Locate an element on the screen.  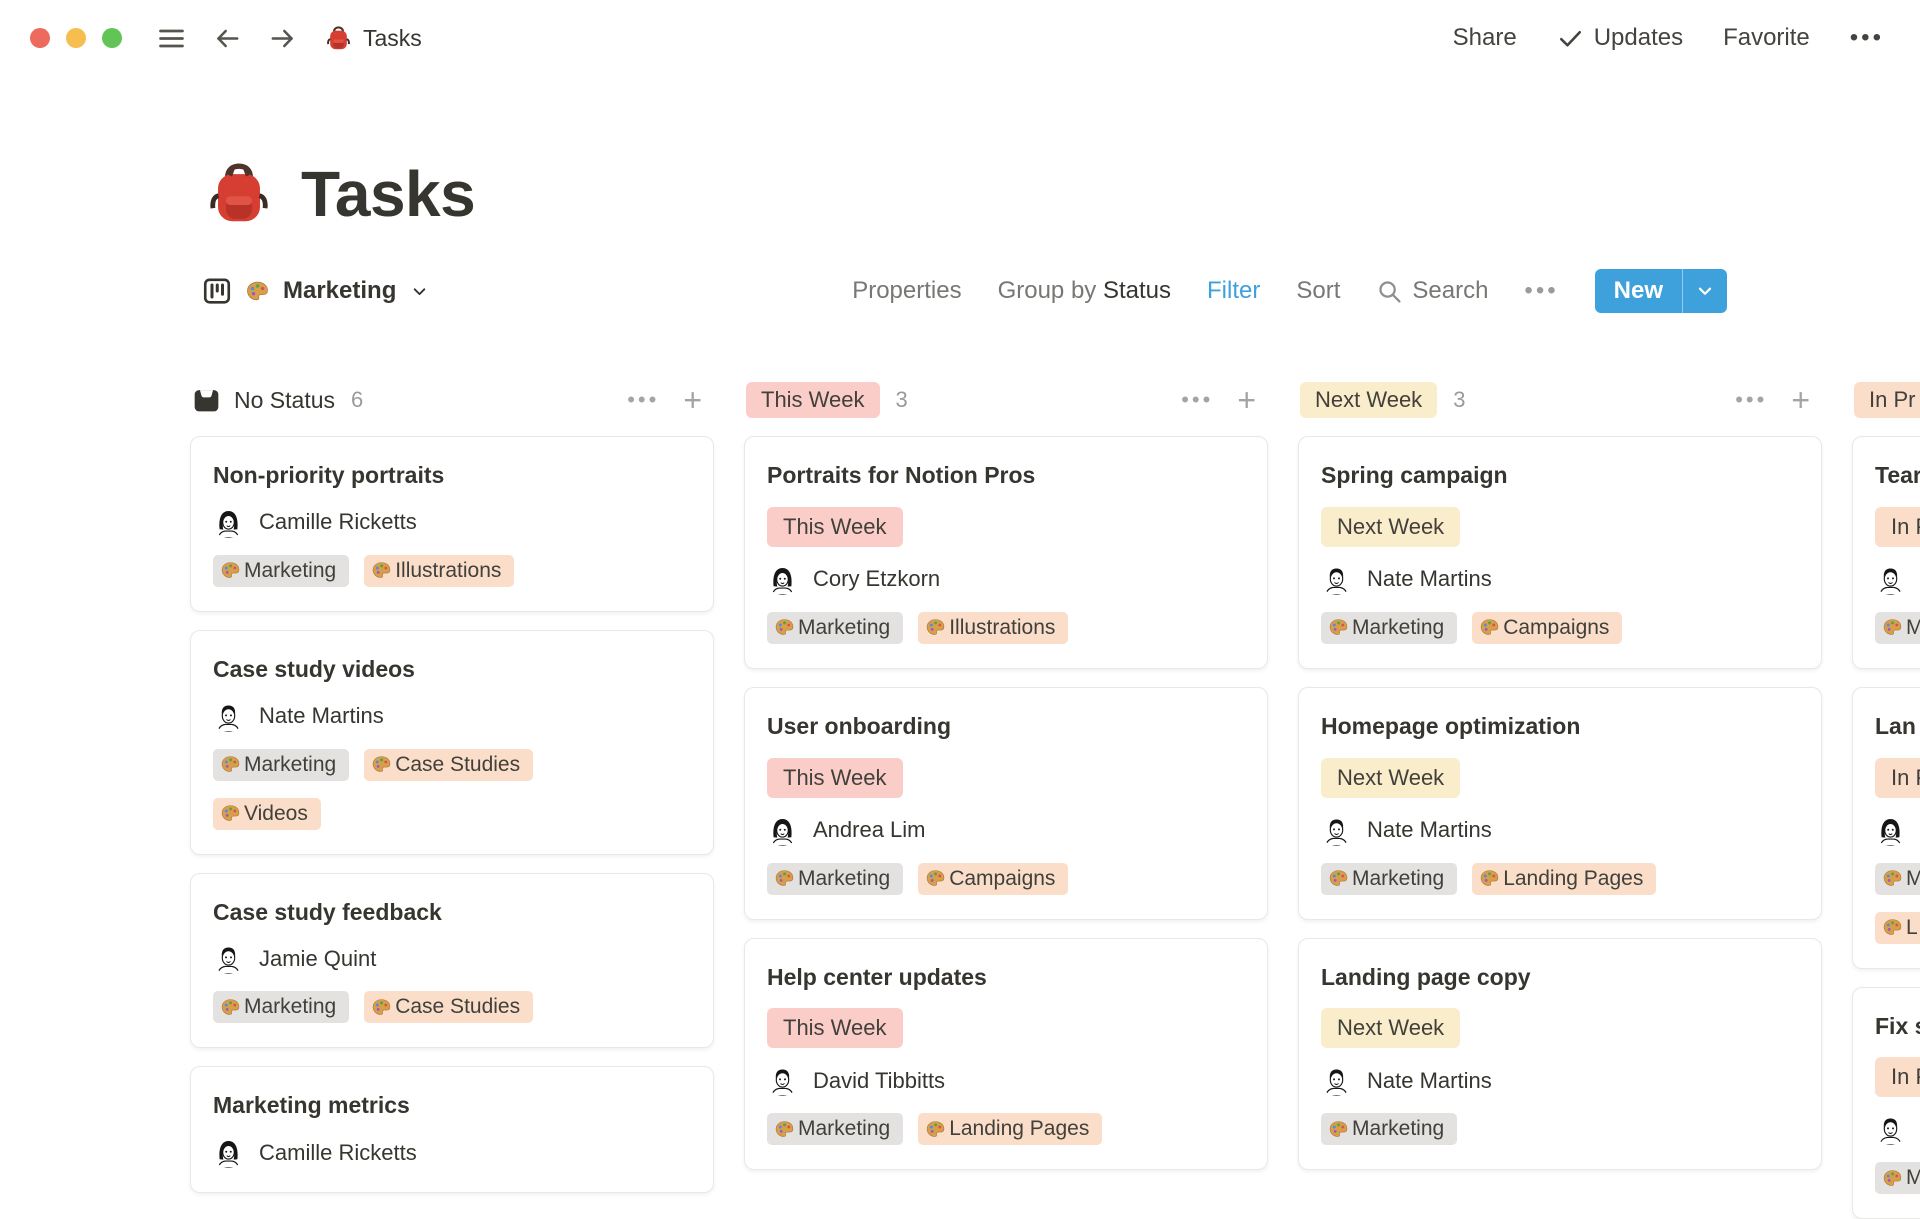
maximize-window-button is located at coordinates (112, 38).